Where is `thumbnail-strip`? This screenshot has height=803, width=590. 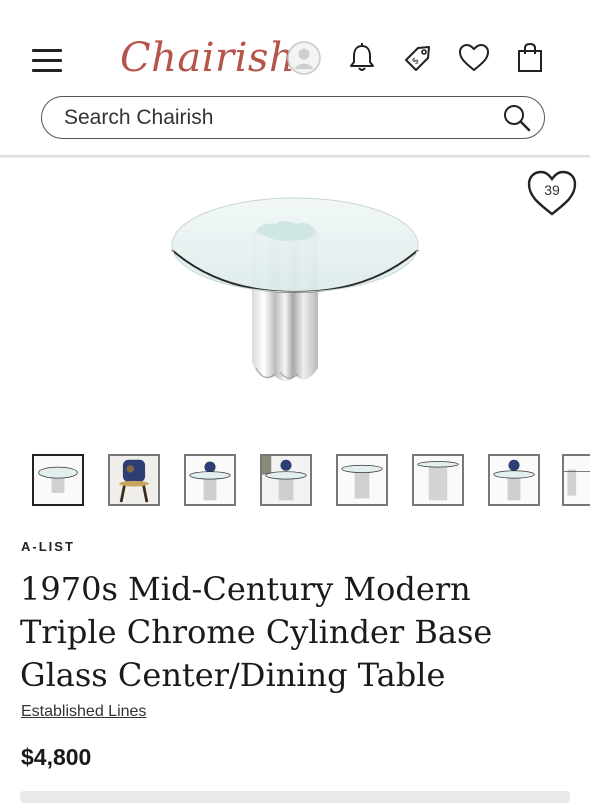 thumbnail-strip is located at coordinates (295, 481).